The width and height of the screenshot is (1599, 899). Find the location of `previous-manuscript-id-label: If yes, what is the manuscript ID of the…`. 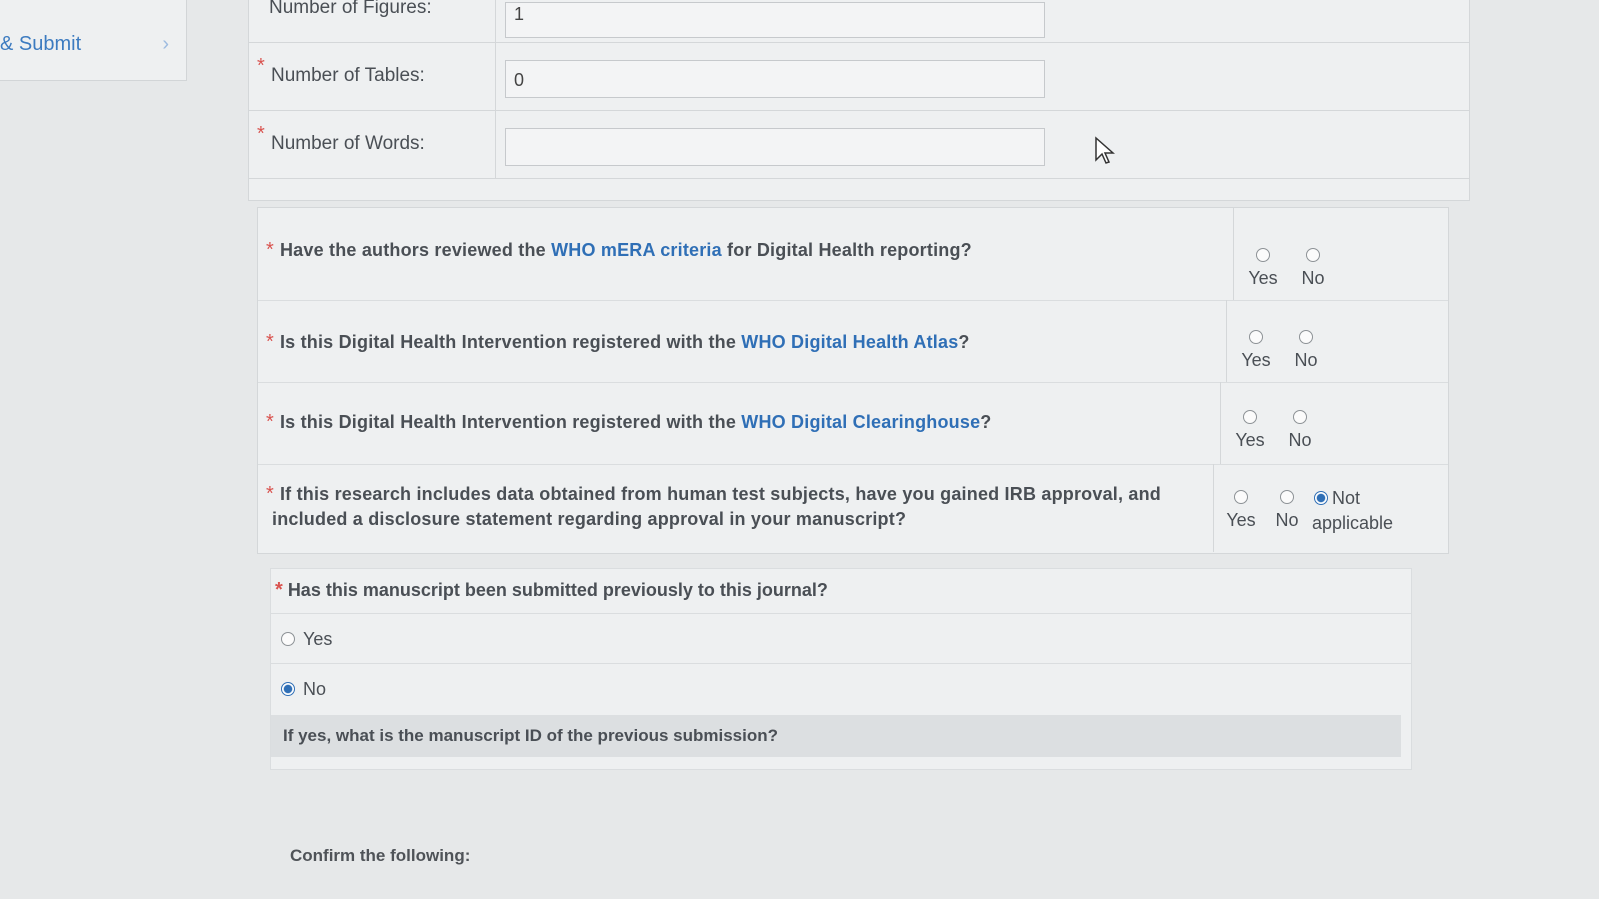

previous-manuscript-id-label: If yes, what is the manuscript ID of the… is located at coordinates (836, 736).